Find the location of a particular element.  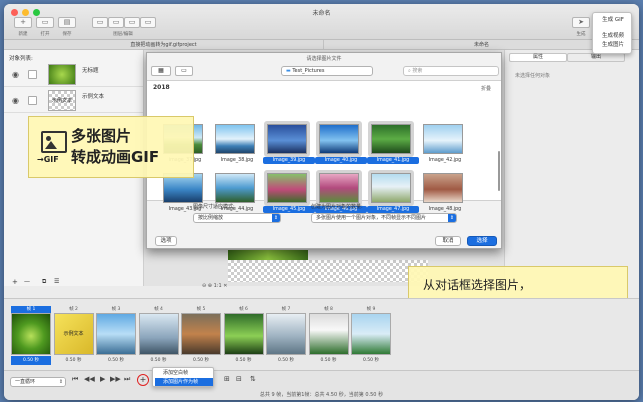

layer-up-button: ▭ is located at coordinates (100, 22).